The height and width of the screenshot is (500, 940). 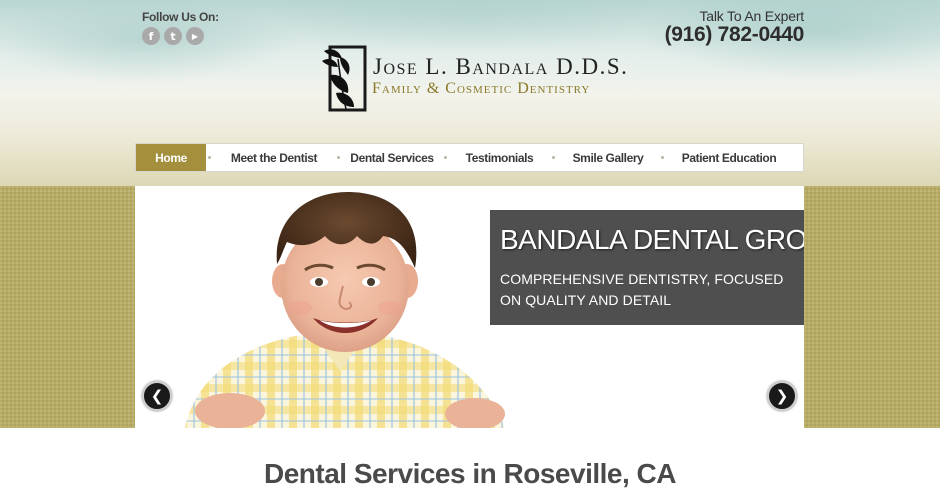 I want to click on nav-item-home: Home, so click(x=171, y=157).